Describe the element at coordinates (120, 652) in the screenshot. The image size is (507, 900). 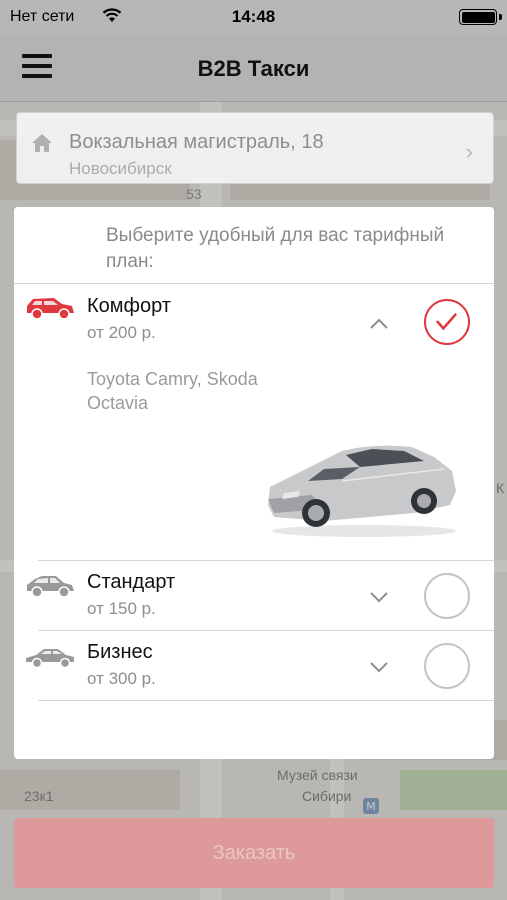
I see `tariff-name: Бизнес` at that location.